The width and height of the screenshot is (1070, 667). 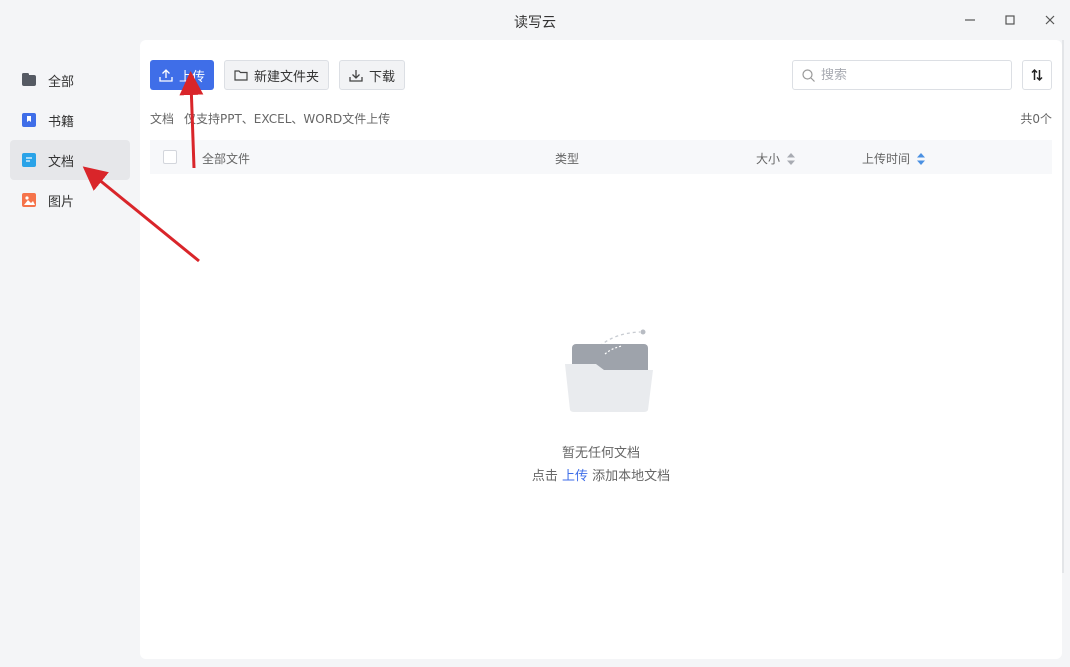 I want to click on maximize-icon, so click(x=1010, y=20).